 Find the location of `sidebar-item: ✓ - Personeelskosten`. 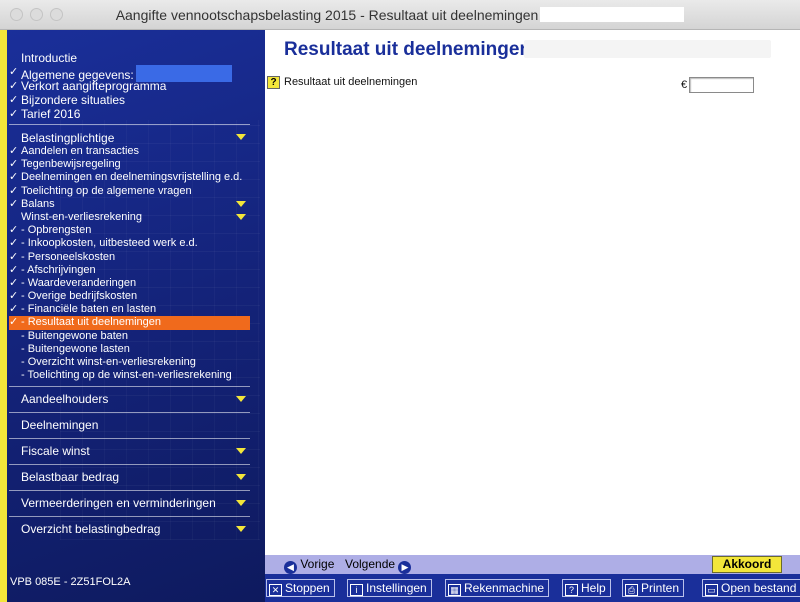

sidebar-item: ✓ - Personeelskosten is located at coordinates (129, 257).